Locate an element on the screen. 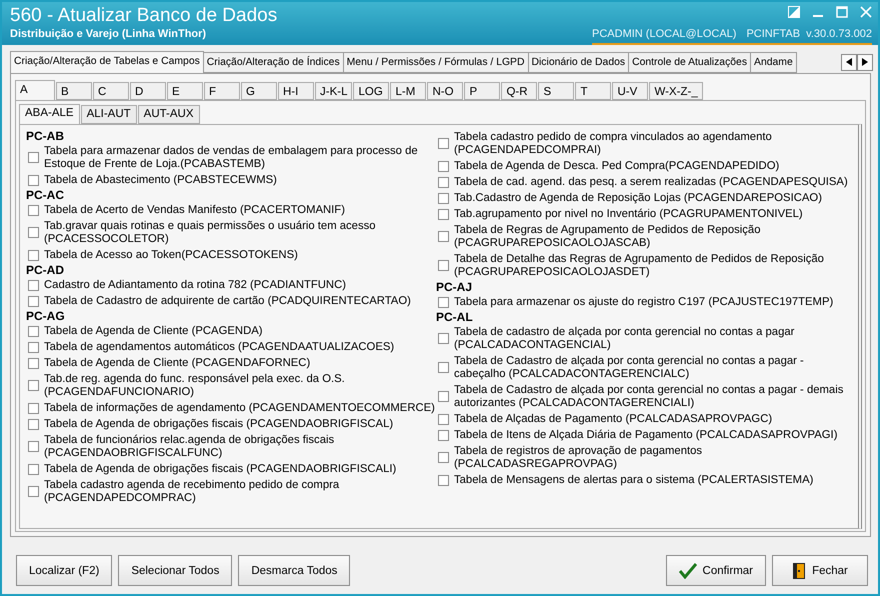 The height and width of the screenshot is (596, 880). sub-tab: AUT-AUX is located at coordinates (169, 114).